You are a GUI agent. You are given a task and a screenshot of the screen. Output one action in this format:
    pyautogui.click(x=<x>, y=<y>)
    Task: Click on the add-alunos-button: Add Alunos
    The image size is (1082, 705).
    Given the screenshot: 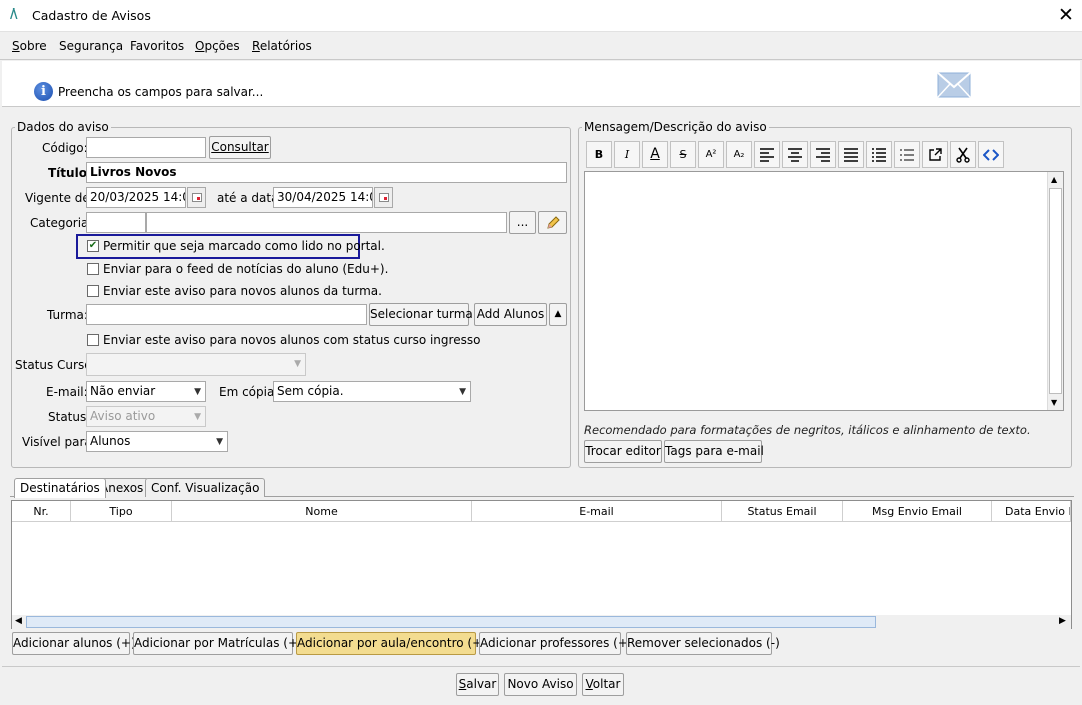 What is the action you would take?
    pyautogui.click(x=510, y=314)
    